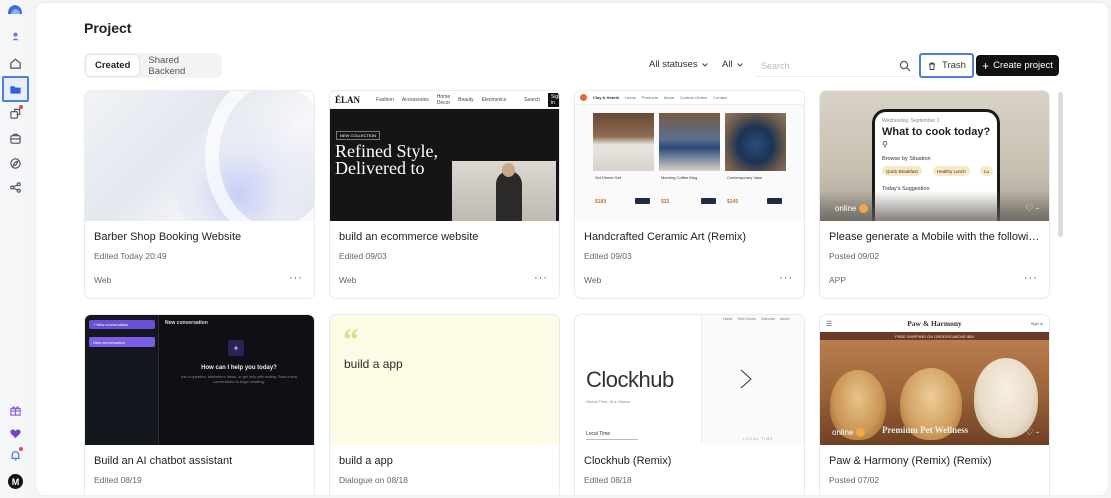 This screenshot has height=498, width=1111. I want to click on project-type: APP, so click(838, 280).